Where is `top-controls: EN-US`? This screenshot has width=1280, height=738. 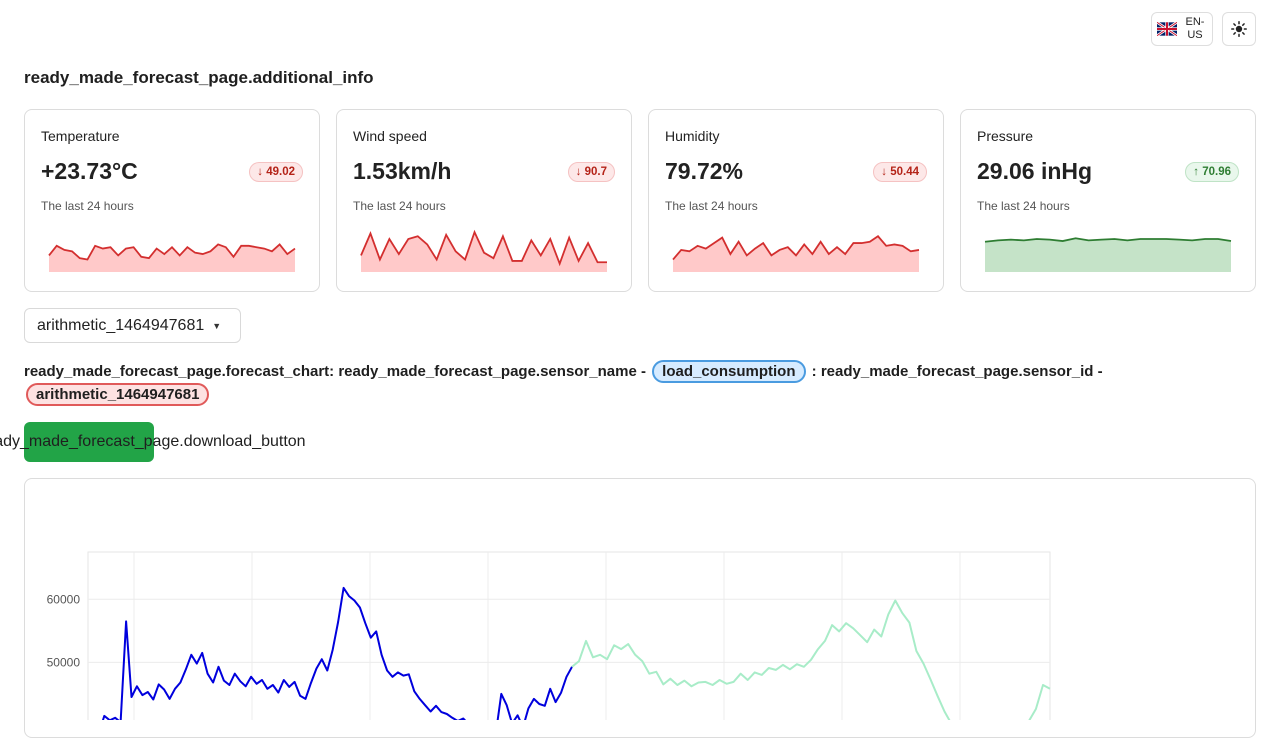 top-controls: EN-US is located at coordinates (1203, 29).